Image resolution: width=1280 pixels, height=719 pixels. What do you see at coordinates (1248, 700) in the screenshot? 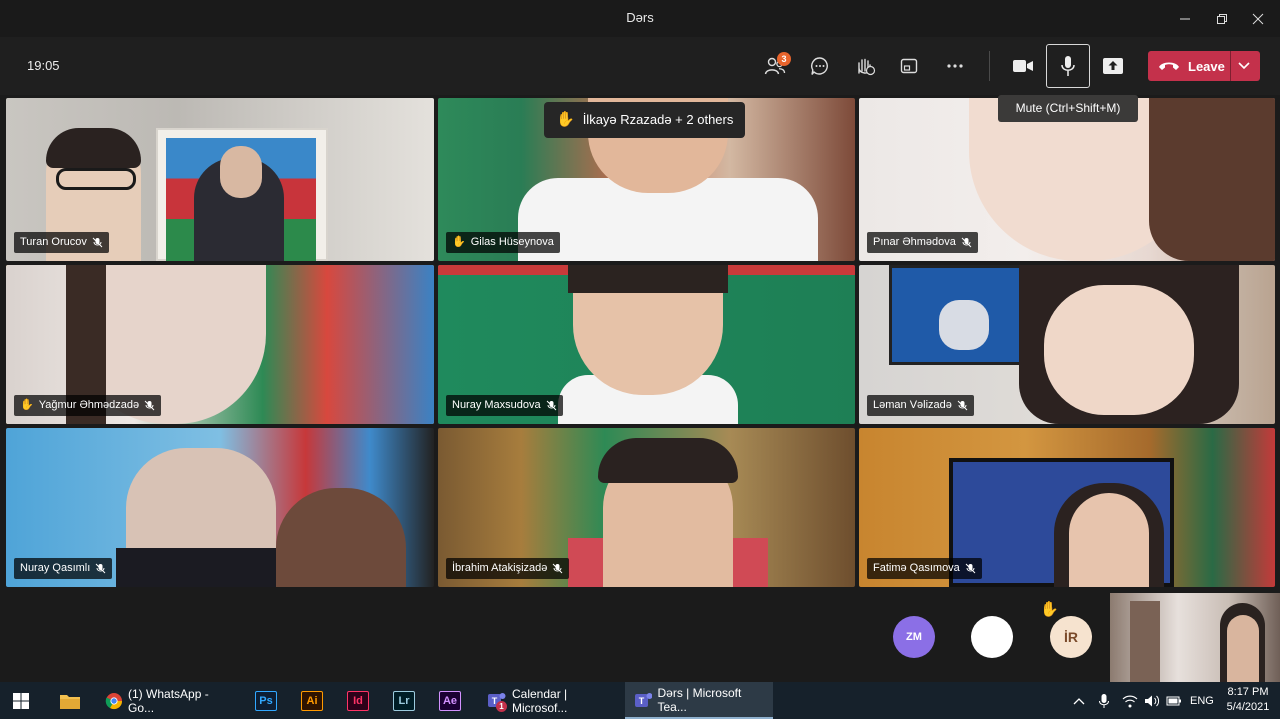
I see `taskbar-clock: 8:17 PM 5/4/2021` at bounding box center [1248, 700].